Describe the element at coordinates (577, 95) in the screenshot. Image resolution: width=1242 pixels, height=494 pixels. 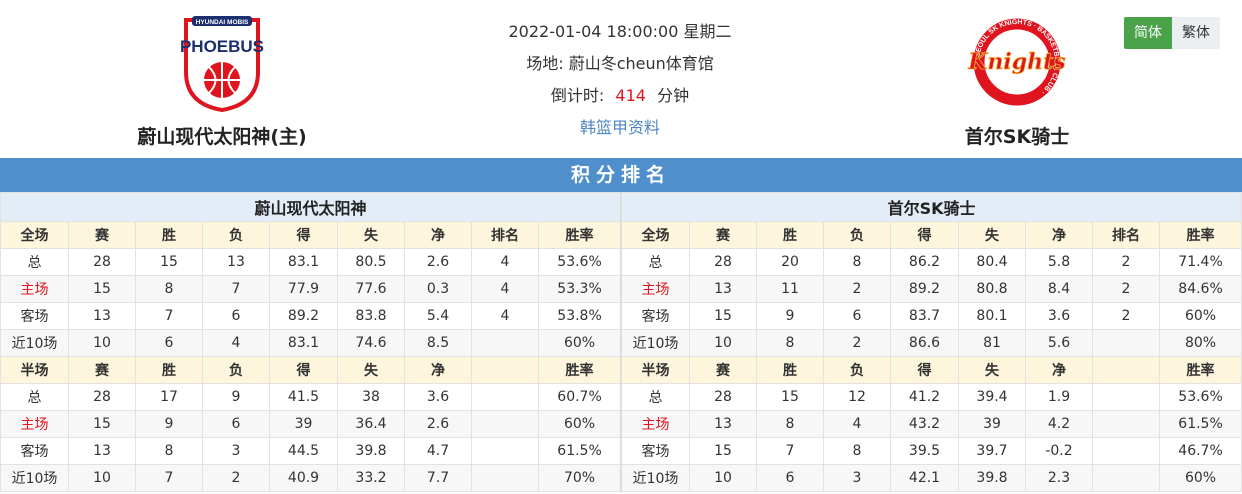
I see `countdown-label: 倒计时:` at that location.